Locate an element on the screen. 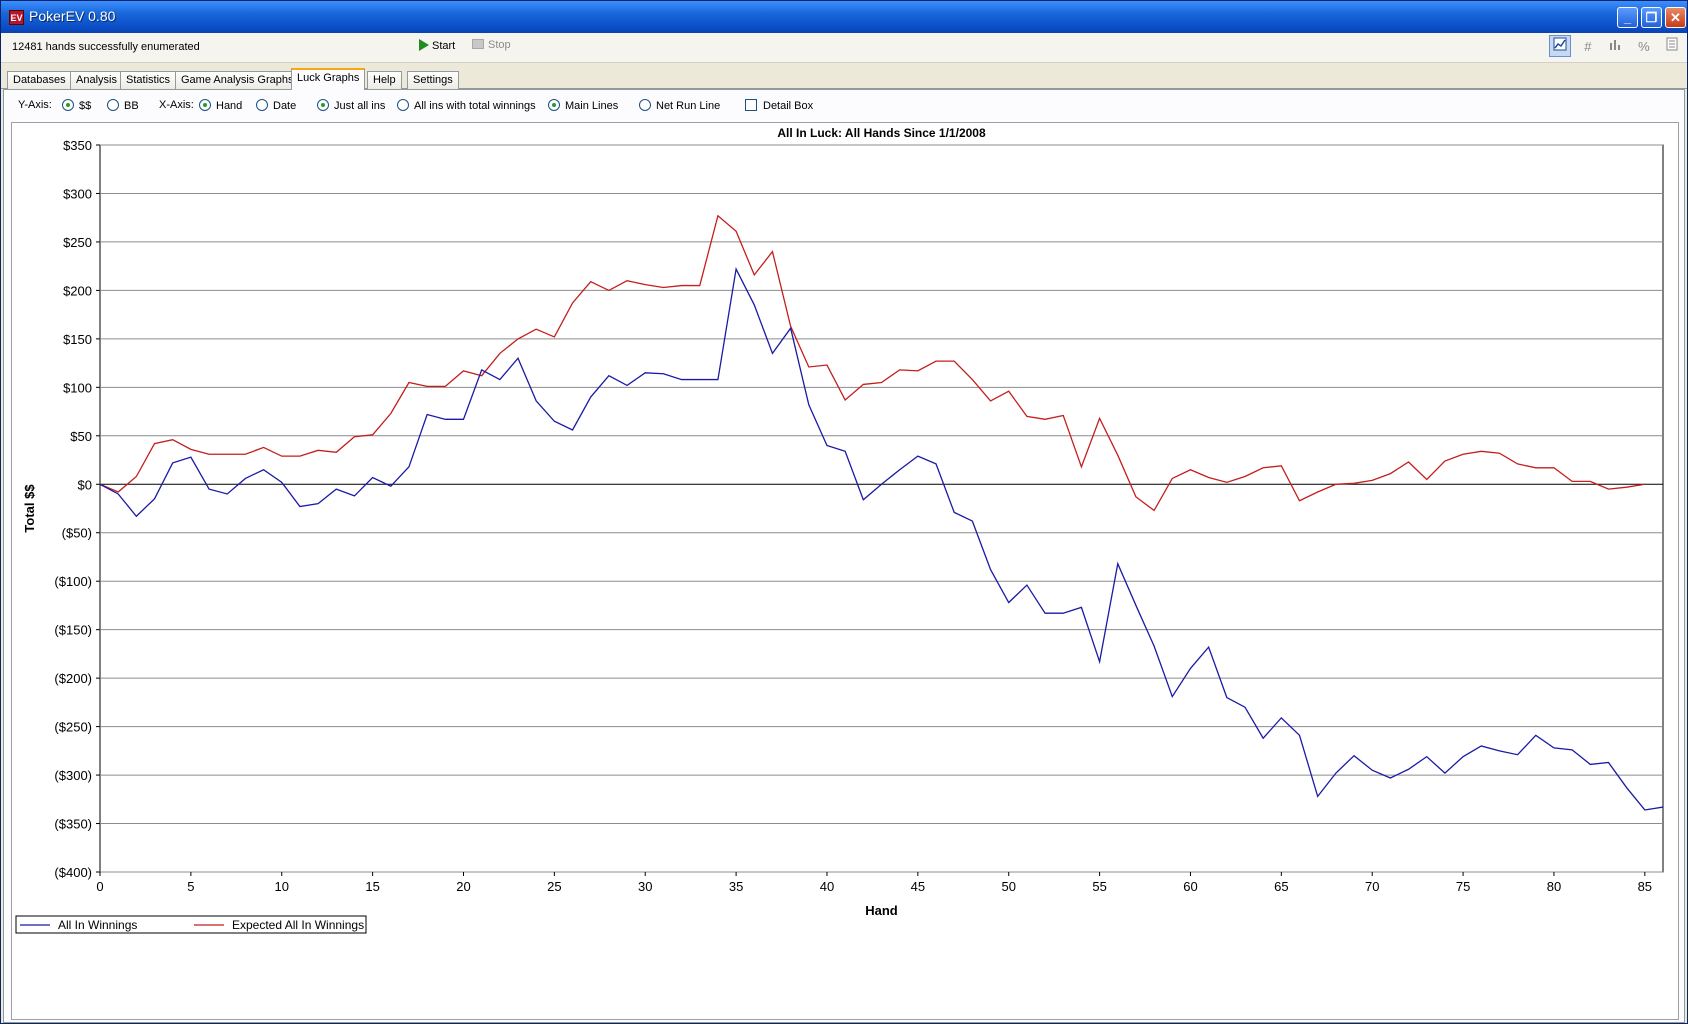  tab-databases: Databases is located at coordinates (39, 80).